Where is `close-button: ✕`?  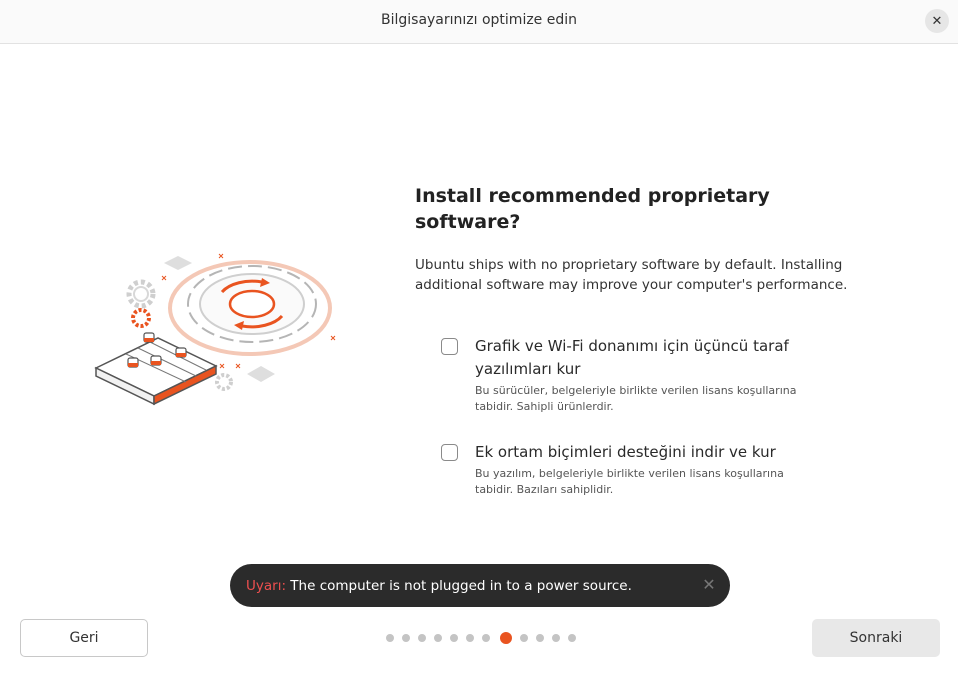
close-button: ✕ is located at coordinates (937, 21).